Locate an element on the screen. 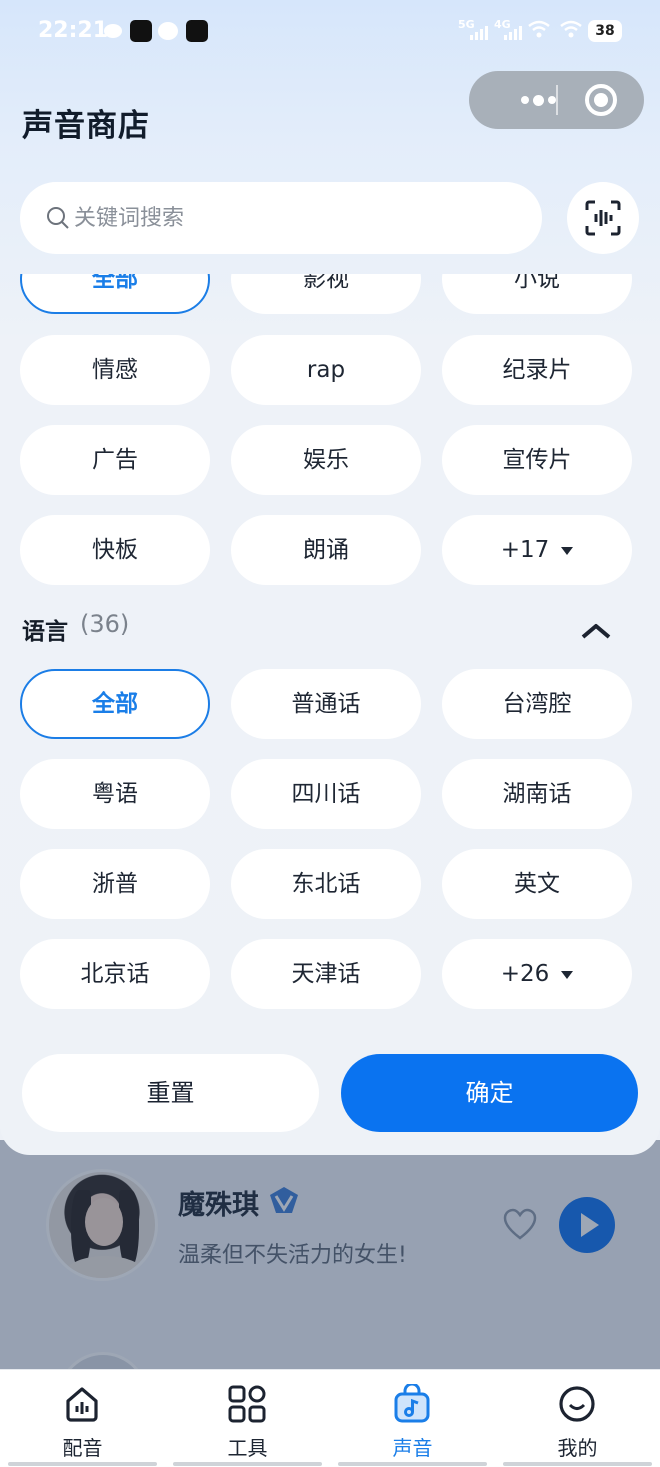  chip-language: 台湾腔 is located at coordinates (537, 704).